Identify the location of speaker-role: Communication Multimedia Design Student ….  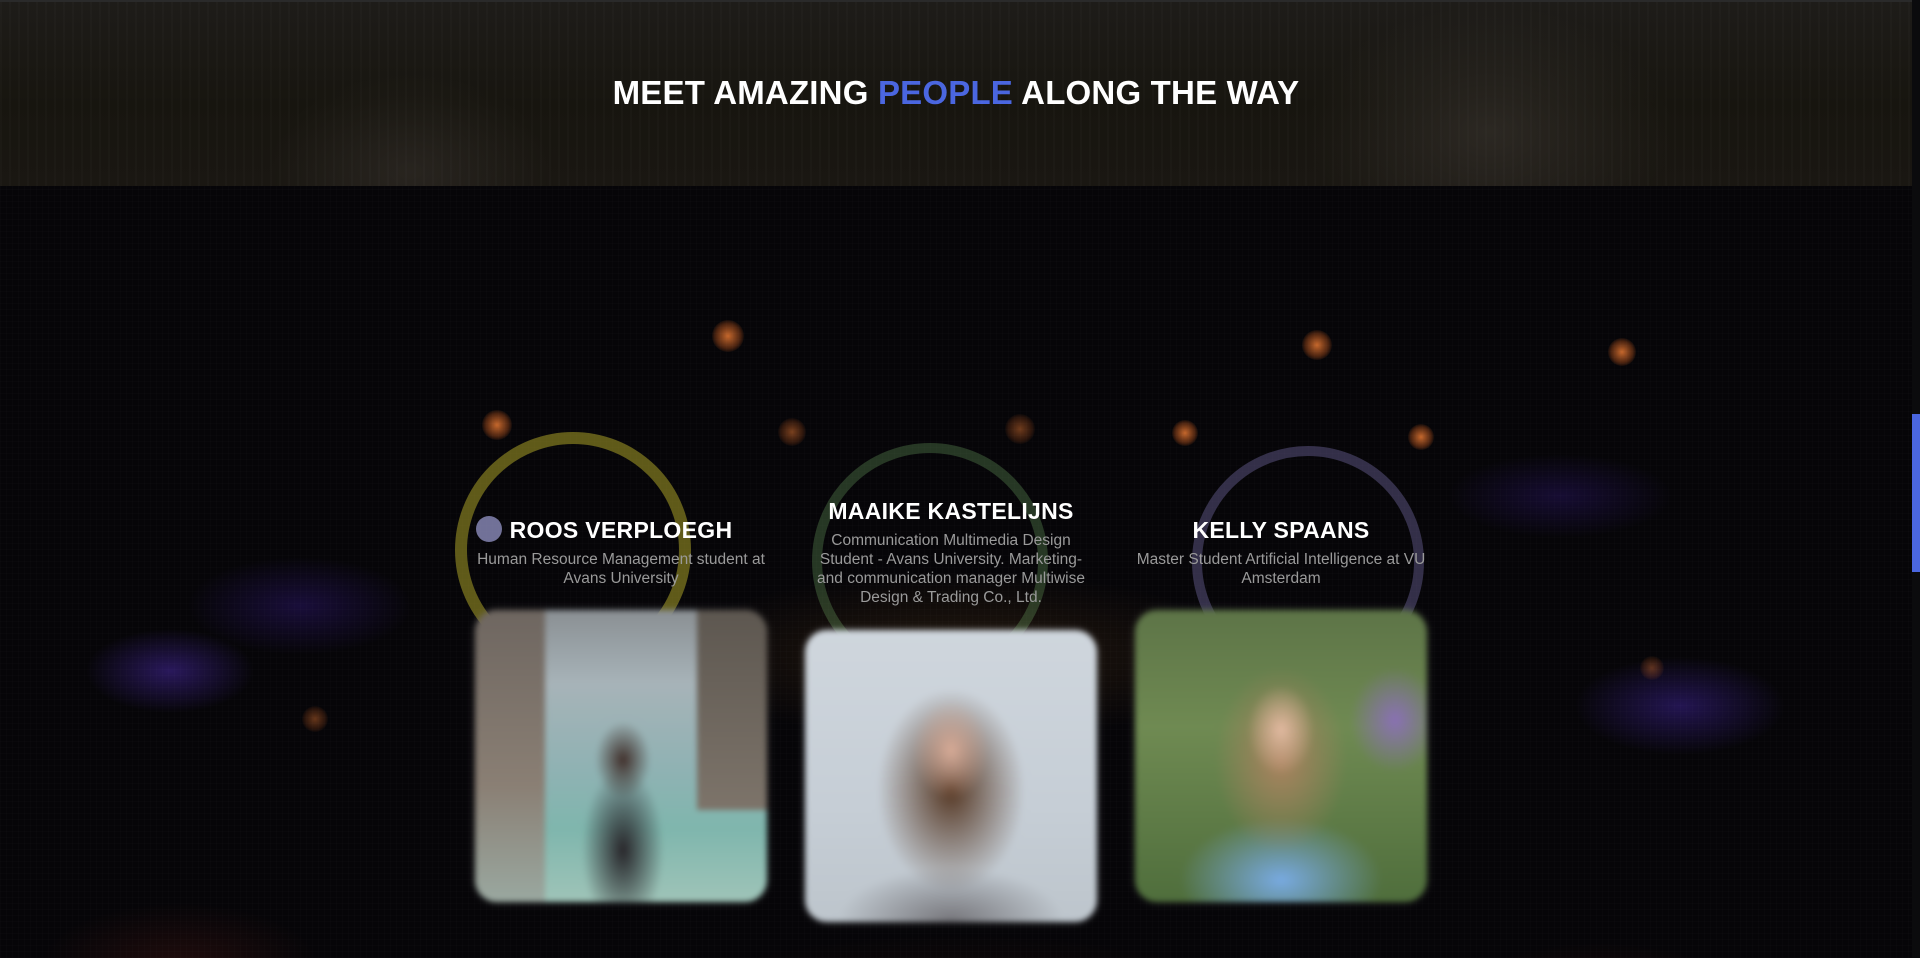
(951, 569).